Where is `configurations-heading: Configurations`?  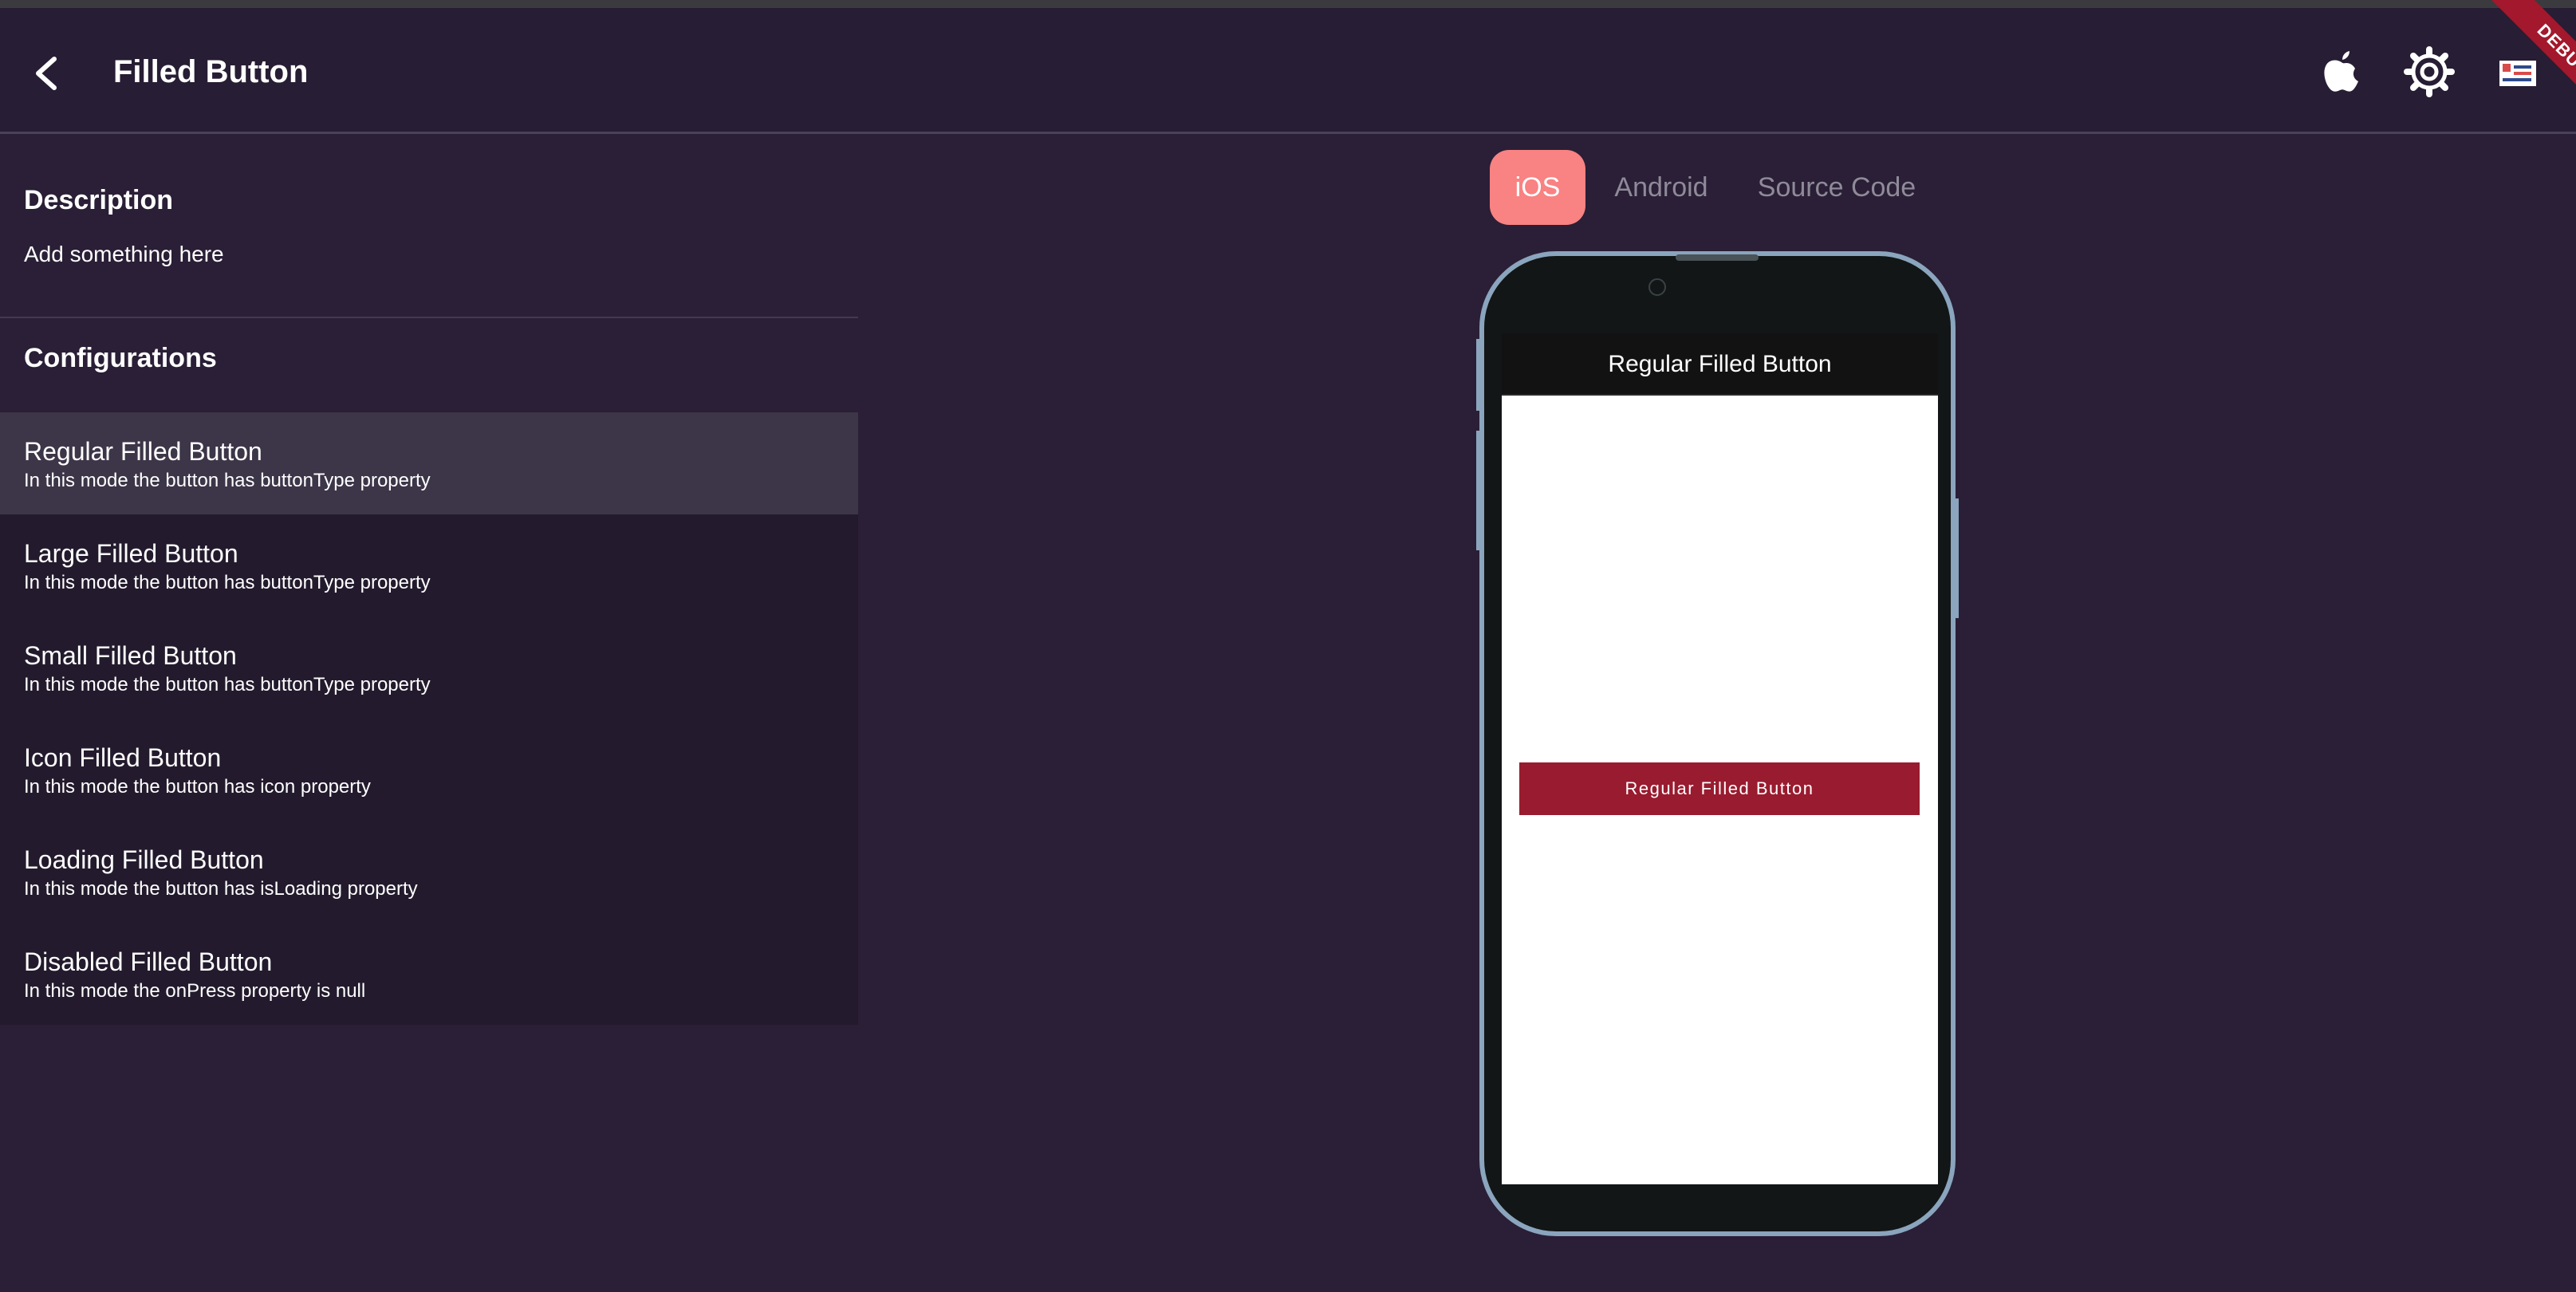
configurations-heading: Configurations is located at coordinates (120, 358).